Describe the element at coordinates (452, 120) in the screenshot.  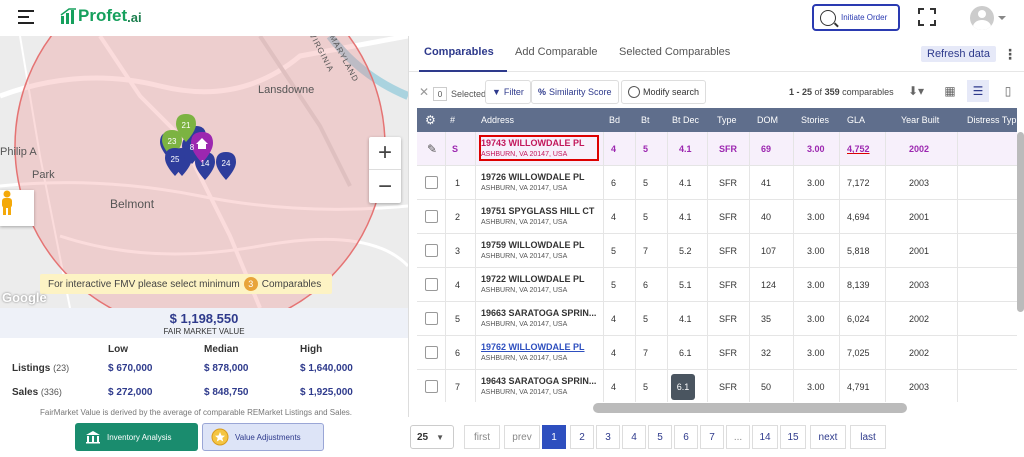
I see `col-num: #` at that location.